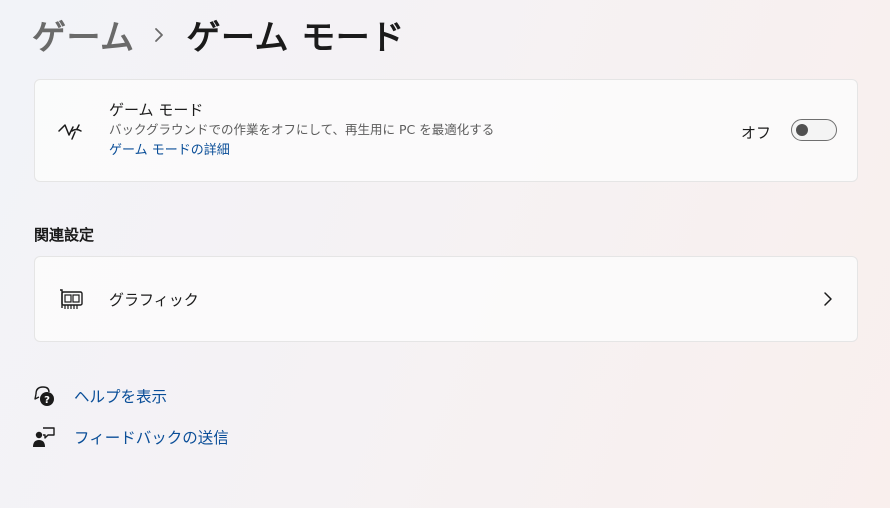 Image resolution: width=890 pixels, height=508 pixels. What do you see at coordinates (71, 300) in the screenshot?
I see `graphics-card-icon` at bounding box center [71, 300].